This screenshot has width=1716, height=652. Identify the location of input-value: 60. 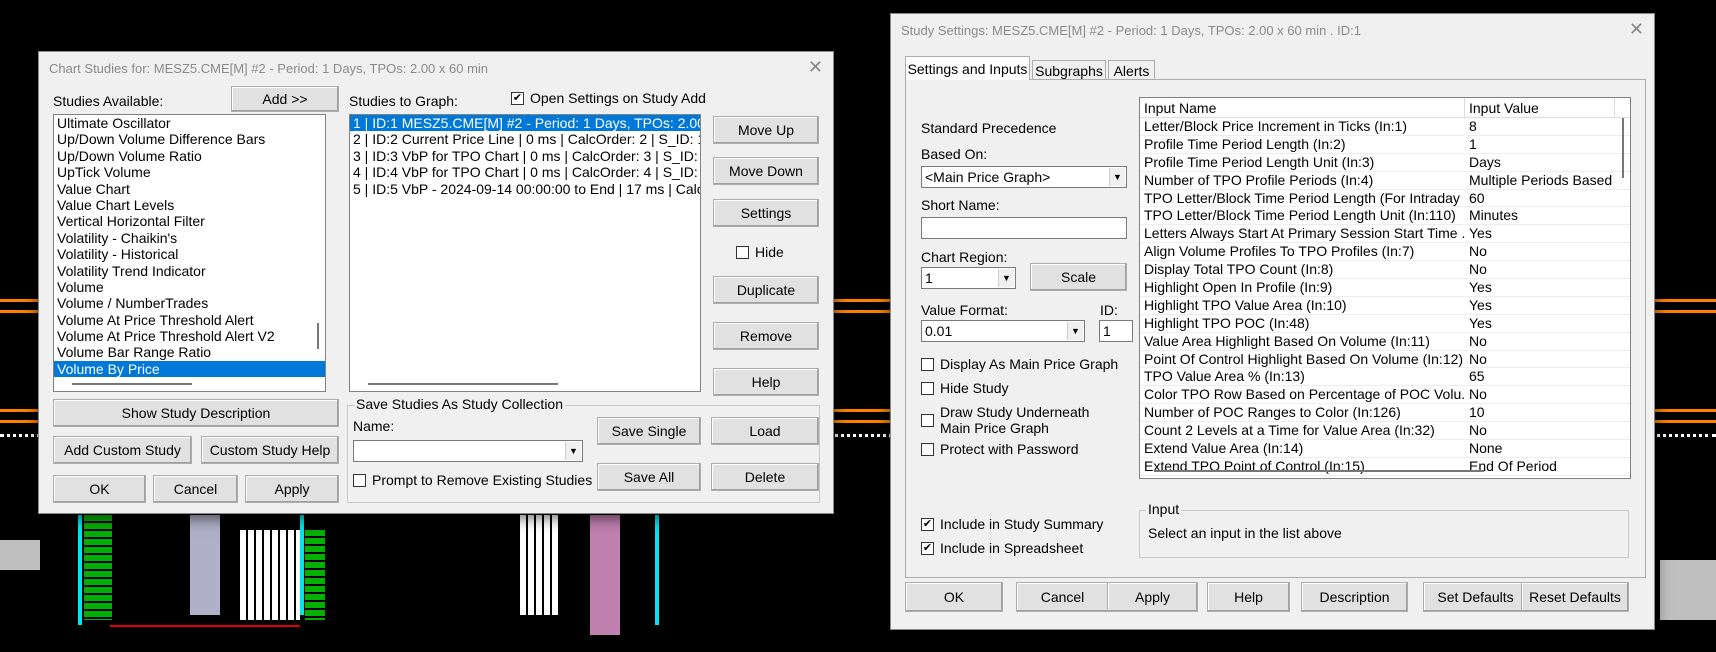
(1540, 198).